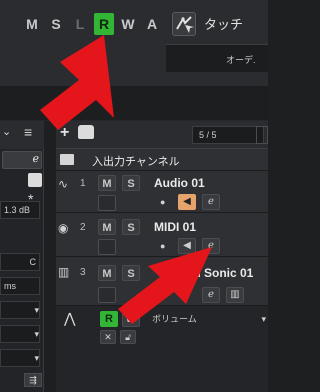 The width and height of the screenshot is (320, 392). I want to click on midi-icon: ◉, so click(63, 228).